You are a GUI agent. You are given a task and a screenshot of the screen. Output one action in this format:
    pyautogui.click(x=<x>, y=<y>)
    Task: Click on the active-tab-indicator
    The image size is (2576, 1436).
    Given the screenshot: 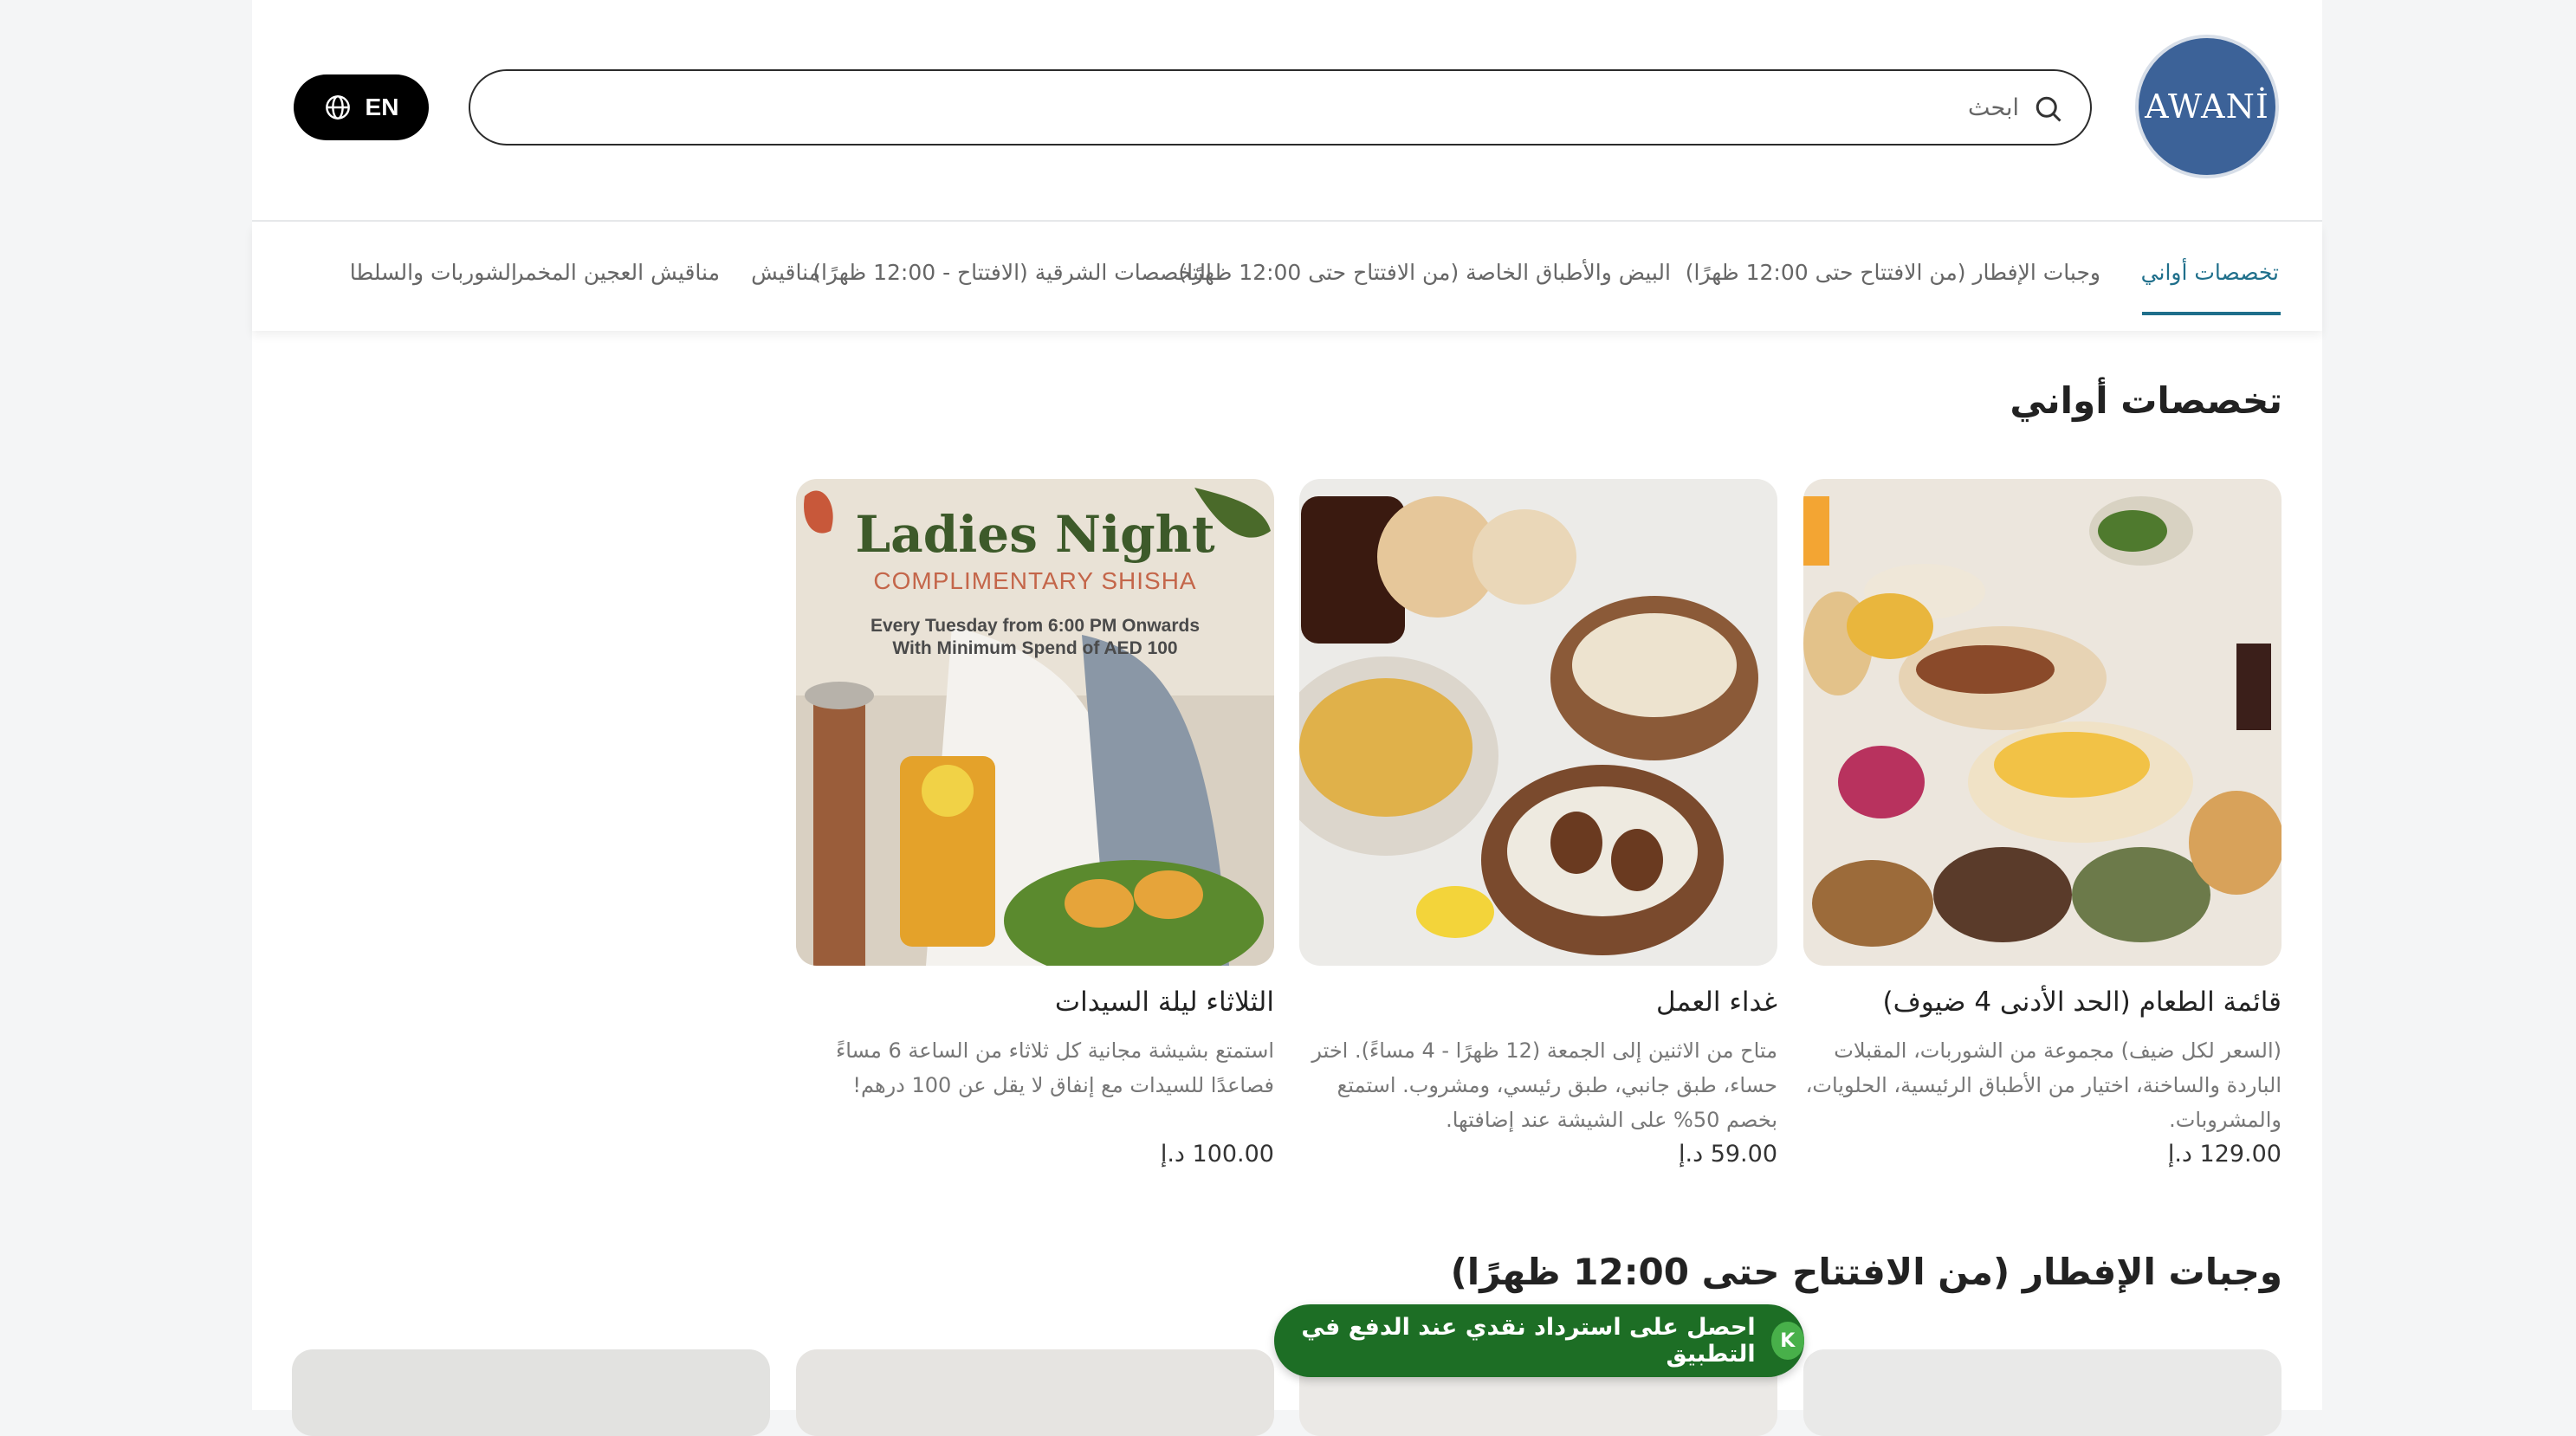 What is the action you would take?
    pyautogui.click(x=2211, y=314)
    